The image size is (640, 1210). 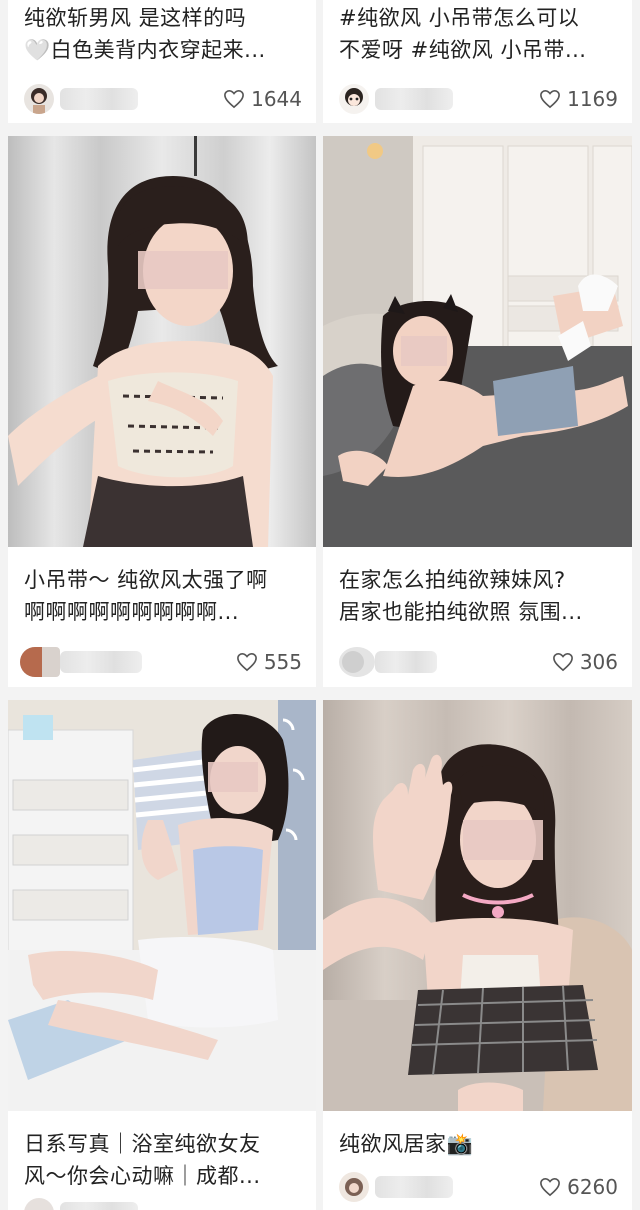 I want to click on post-meta: 1169, so click(x=478, y=98).